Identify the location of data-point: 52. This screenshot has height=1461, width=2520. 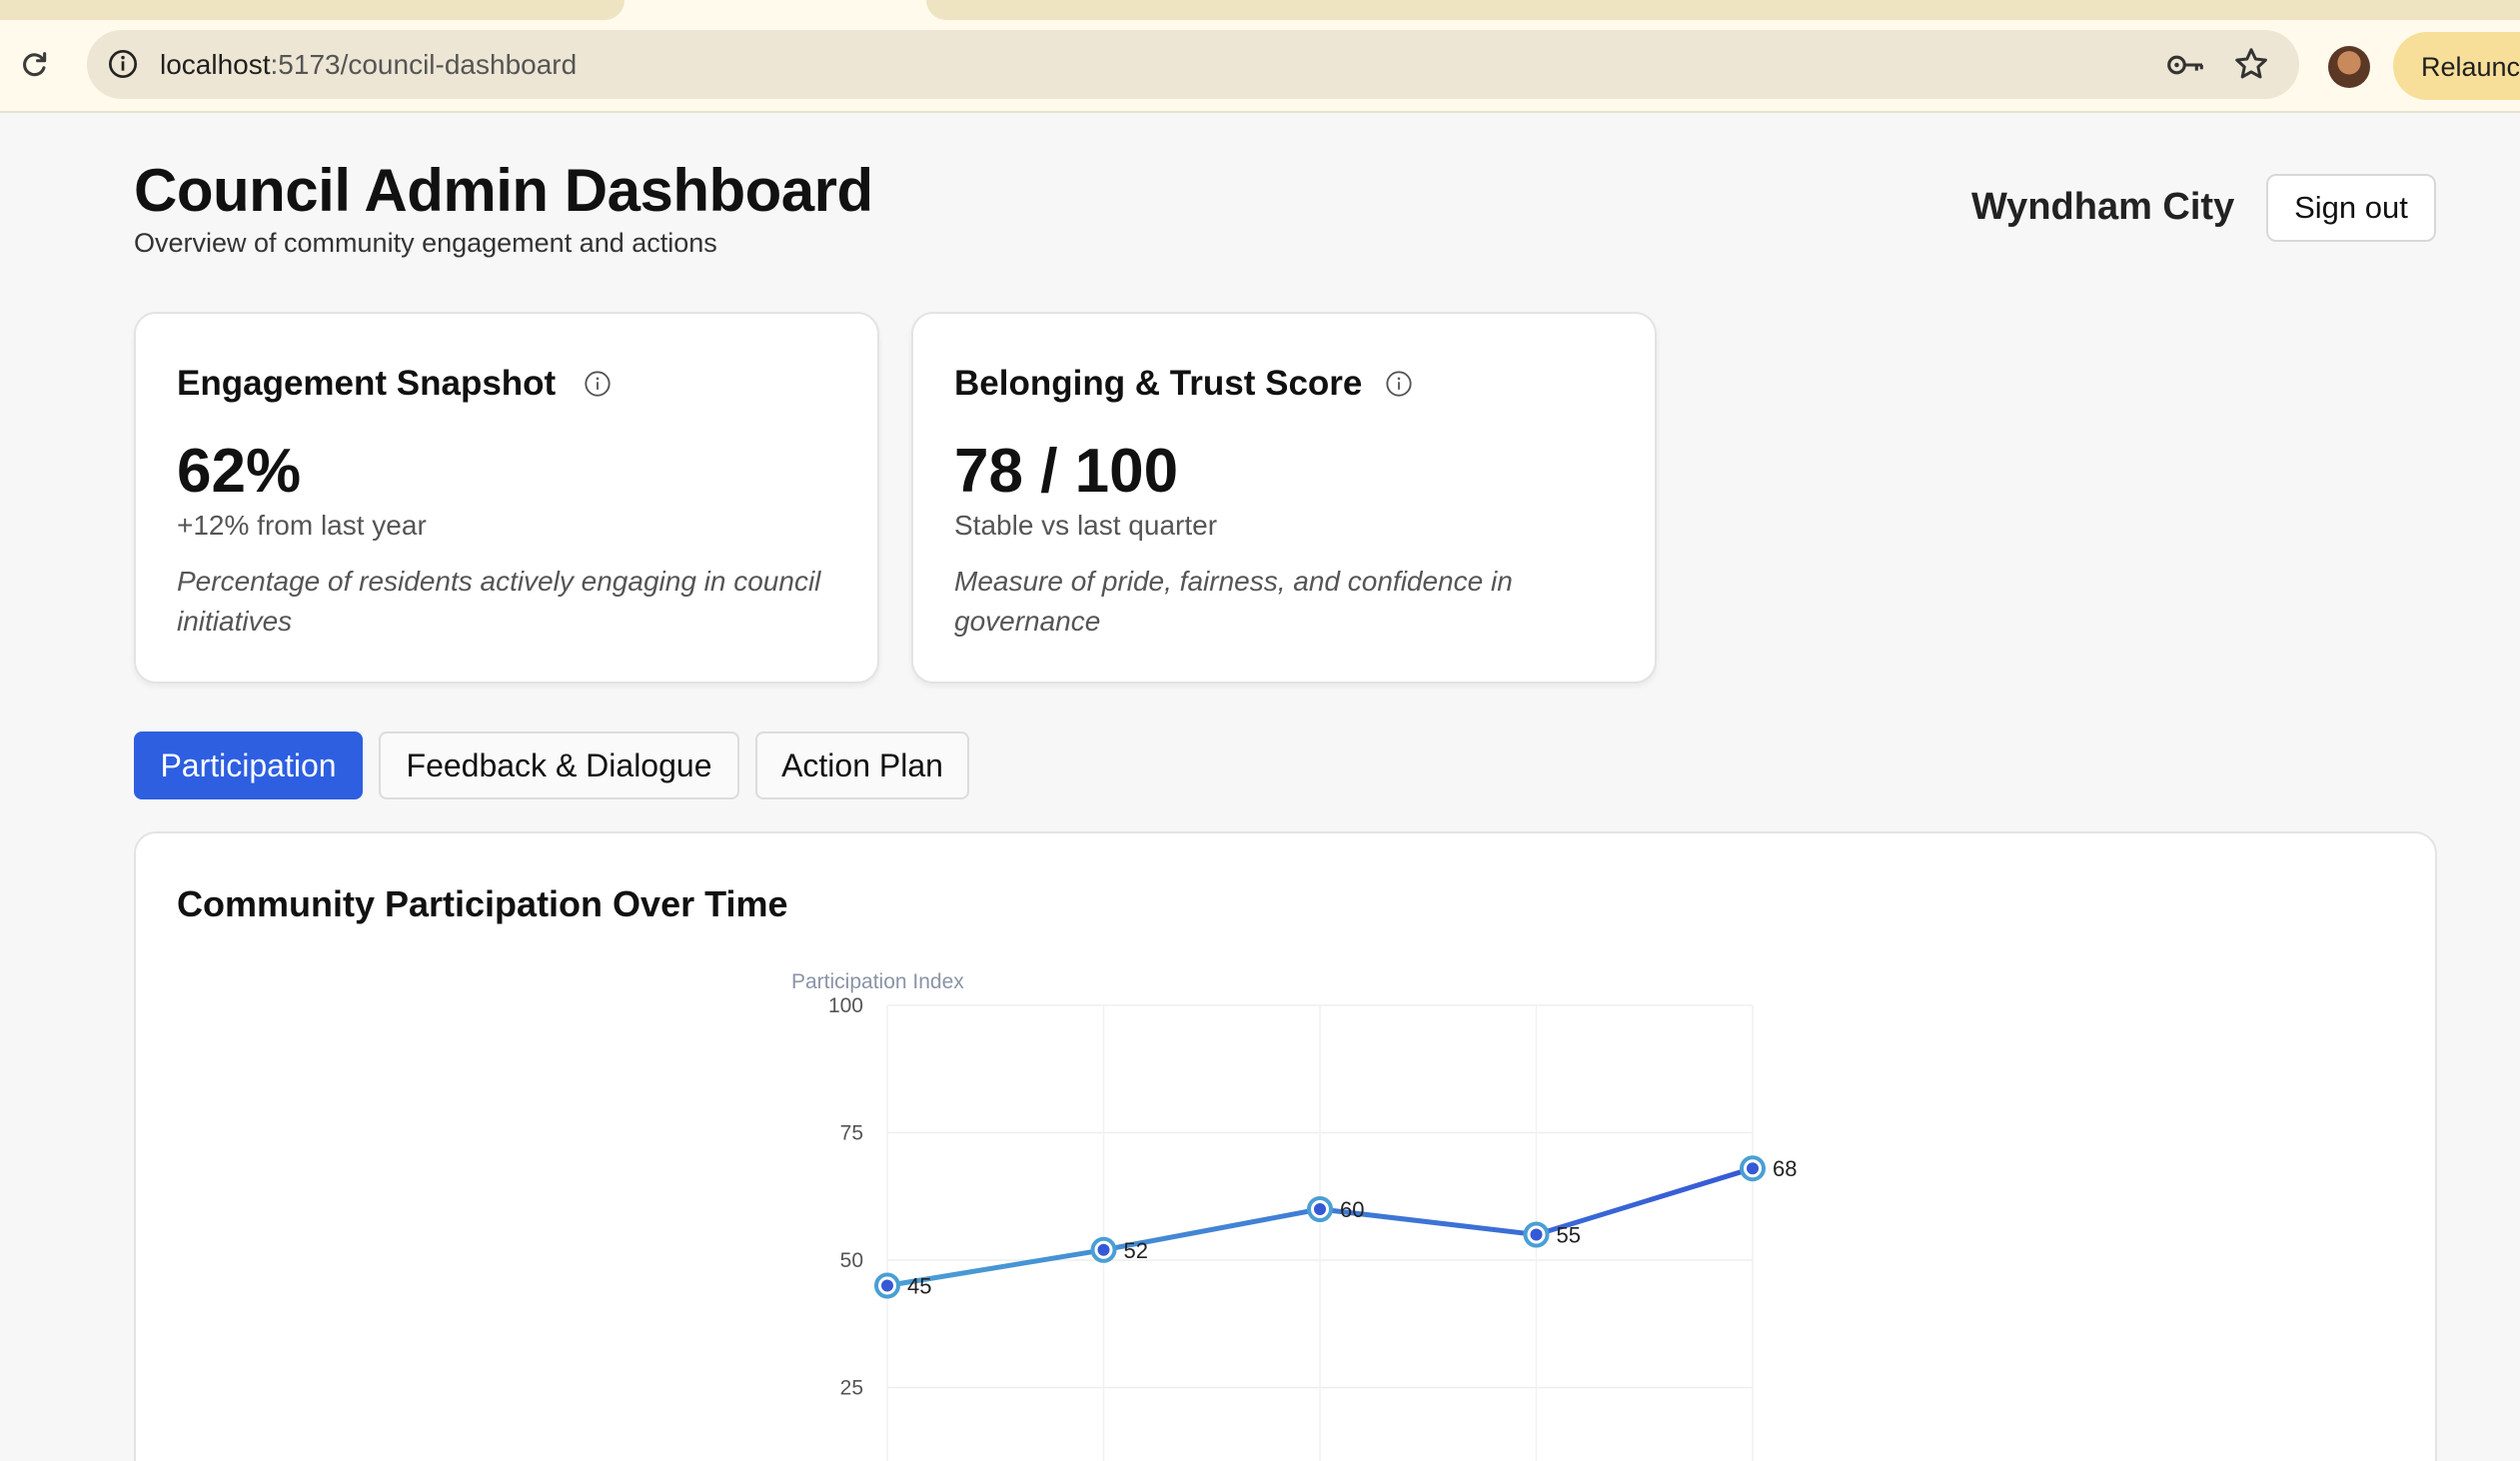
(1119, 1249).